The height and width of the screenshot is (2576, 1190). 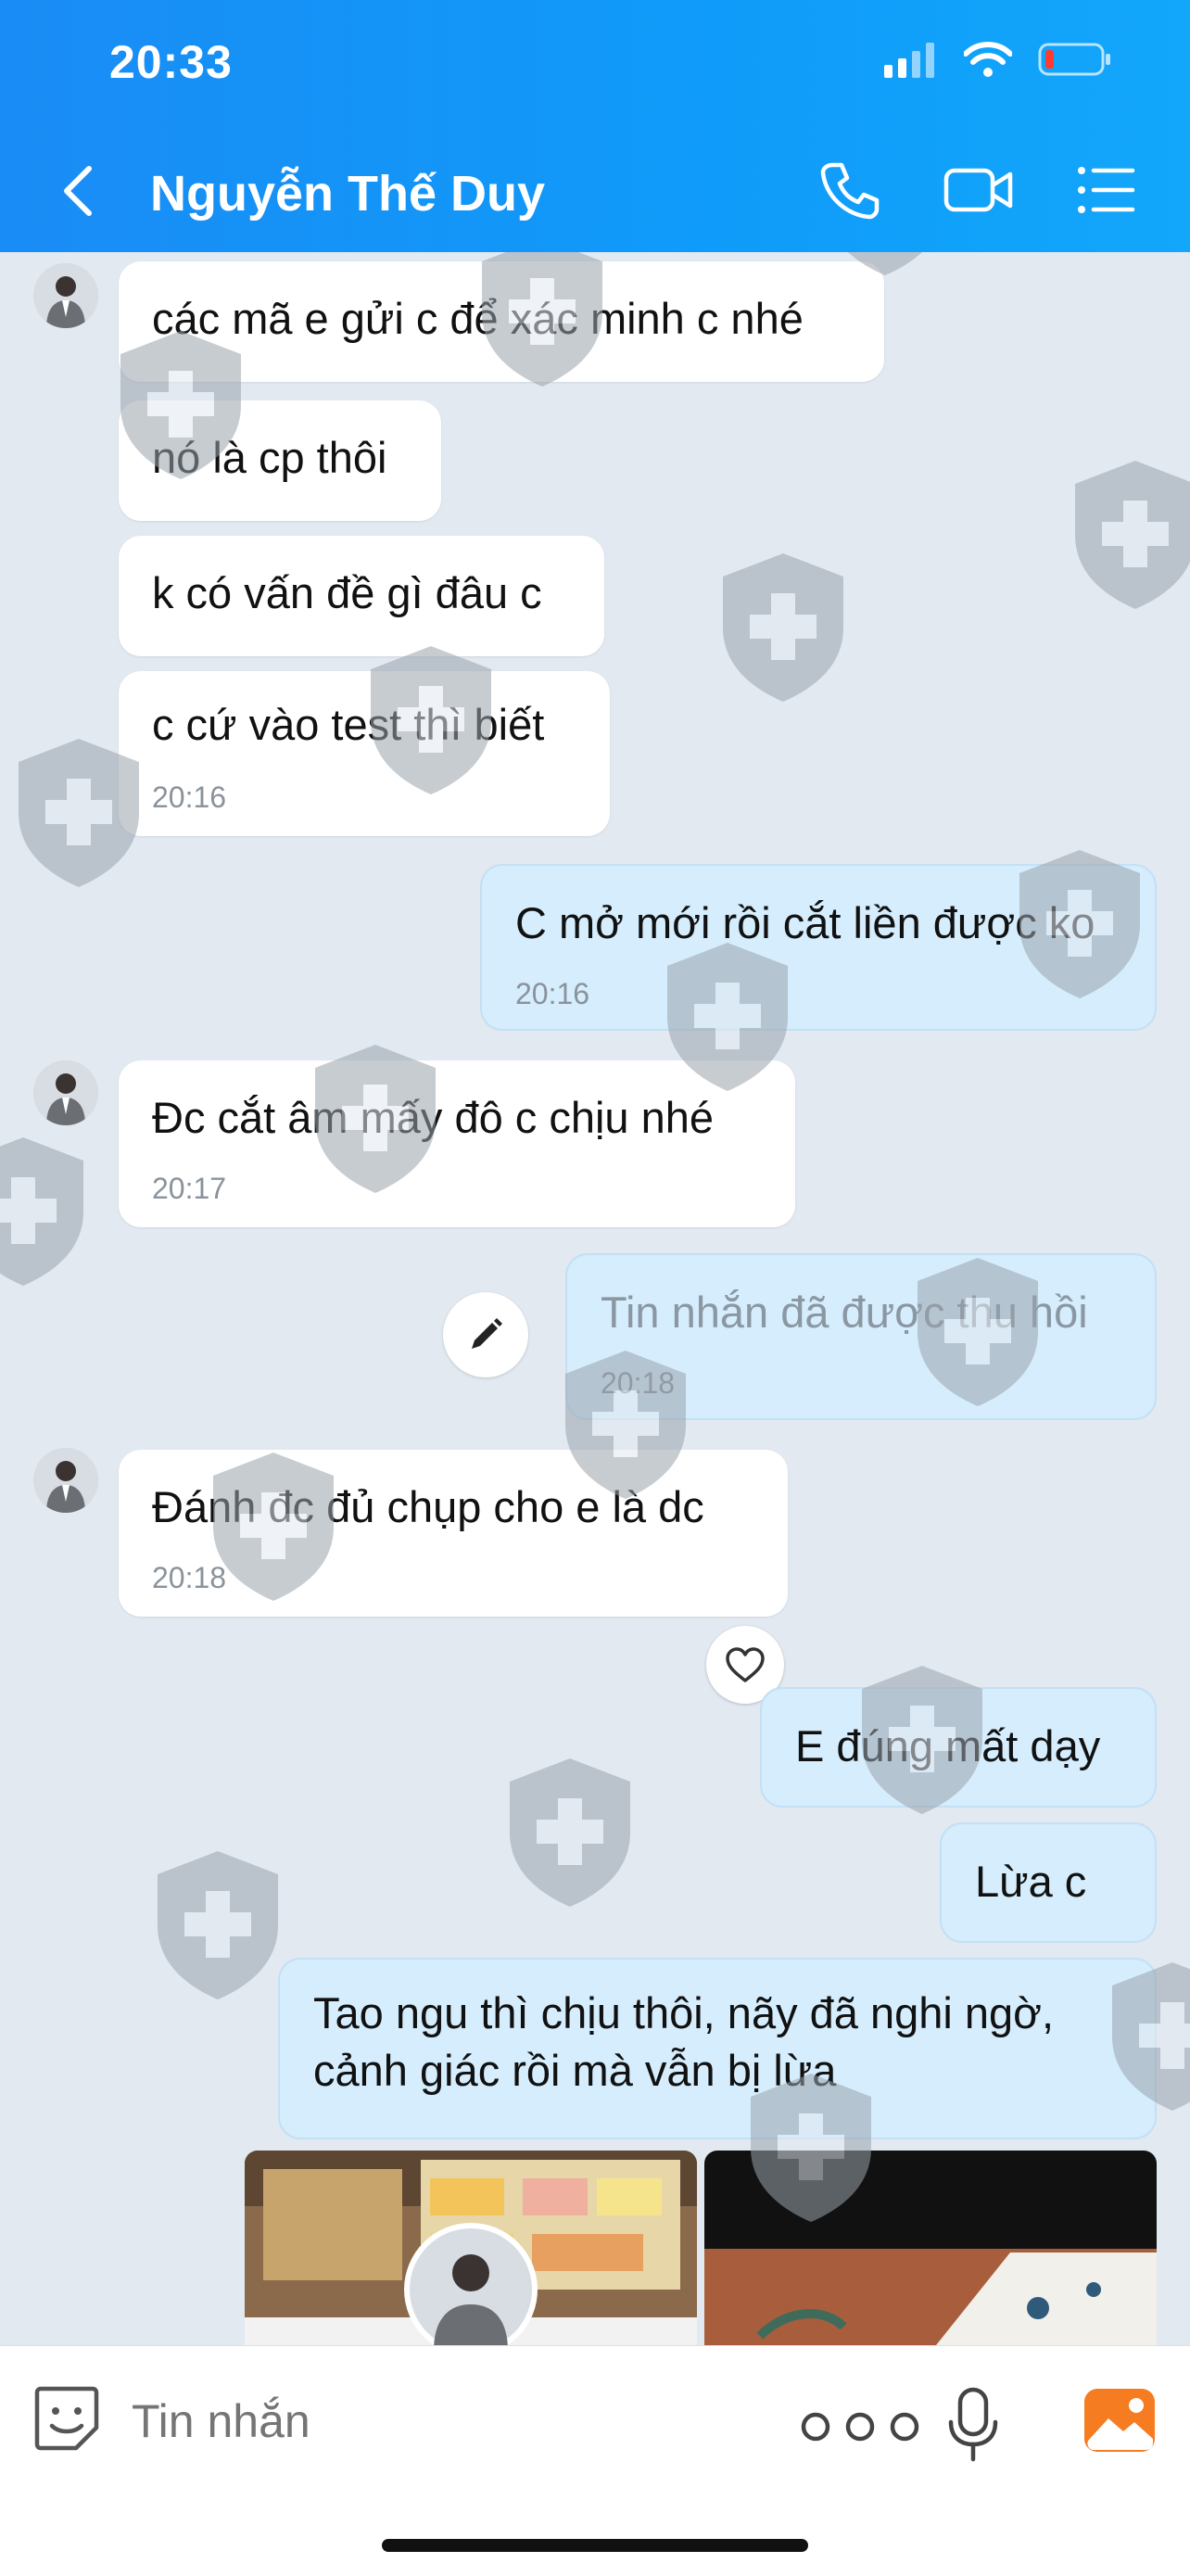 I want to click on message-bubble-recalled: Tin nhắn đã được thu hồi 20:18, so click(x=861, y=1336).